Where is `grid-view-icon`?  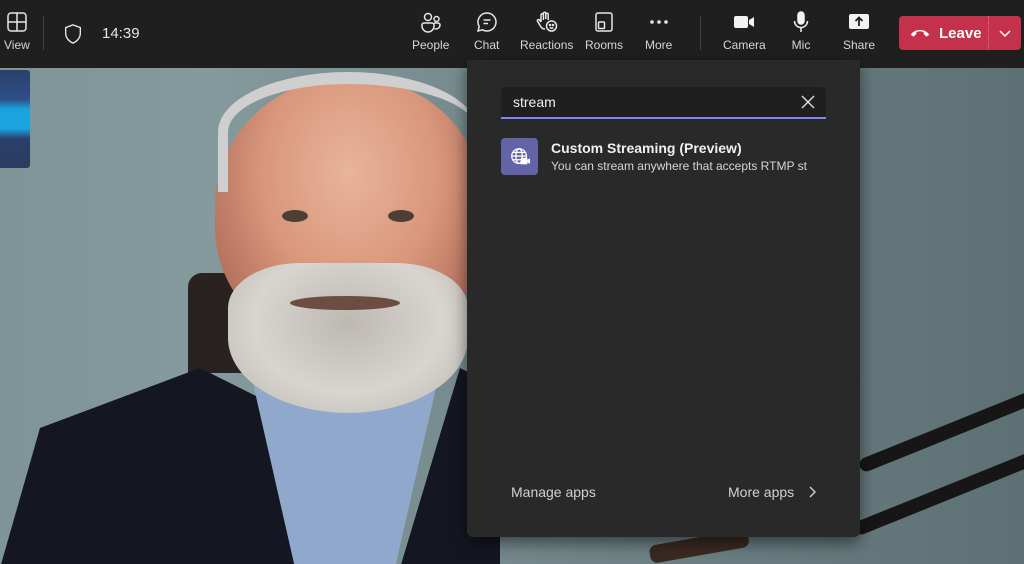 grid-view-icon is located at coordinates (17, 22).